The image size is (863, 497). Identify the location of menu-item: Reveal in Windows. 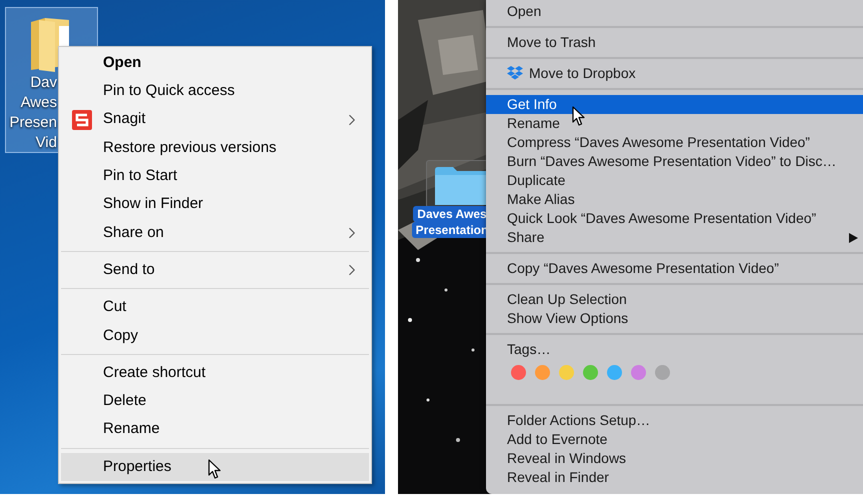
(674, 458).